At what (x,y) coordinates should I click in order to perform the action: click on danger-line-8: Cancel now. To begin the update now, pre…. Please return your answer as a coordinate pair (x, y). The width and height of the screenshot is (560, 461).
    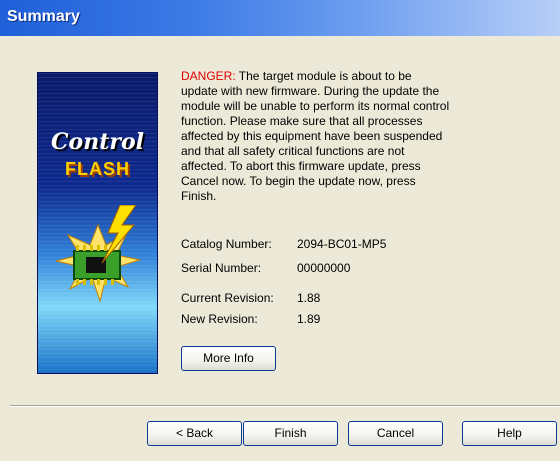
    Looking at the image, I should click on (298, 181).